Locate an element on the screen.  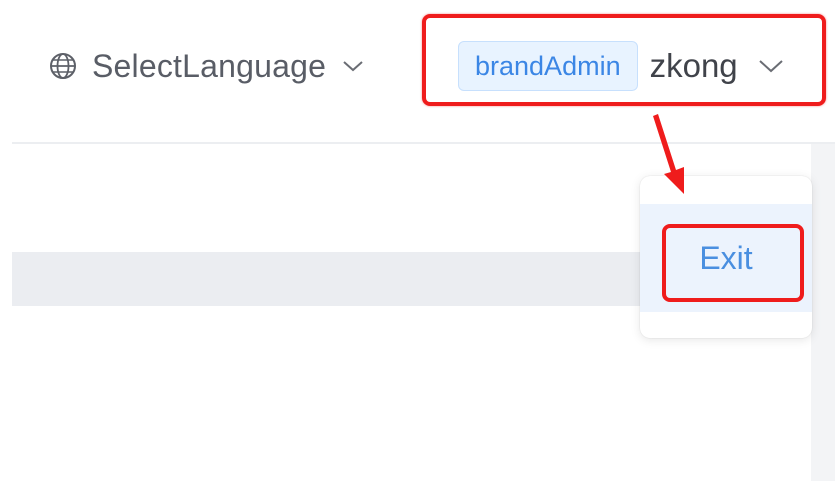
language-selector: SelectLanguage is located at coordinates (205, 66).